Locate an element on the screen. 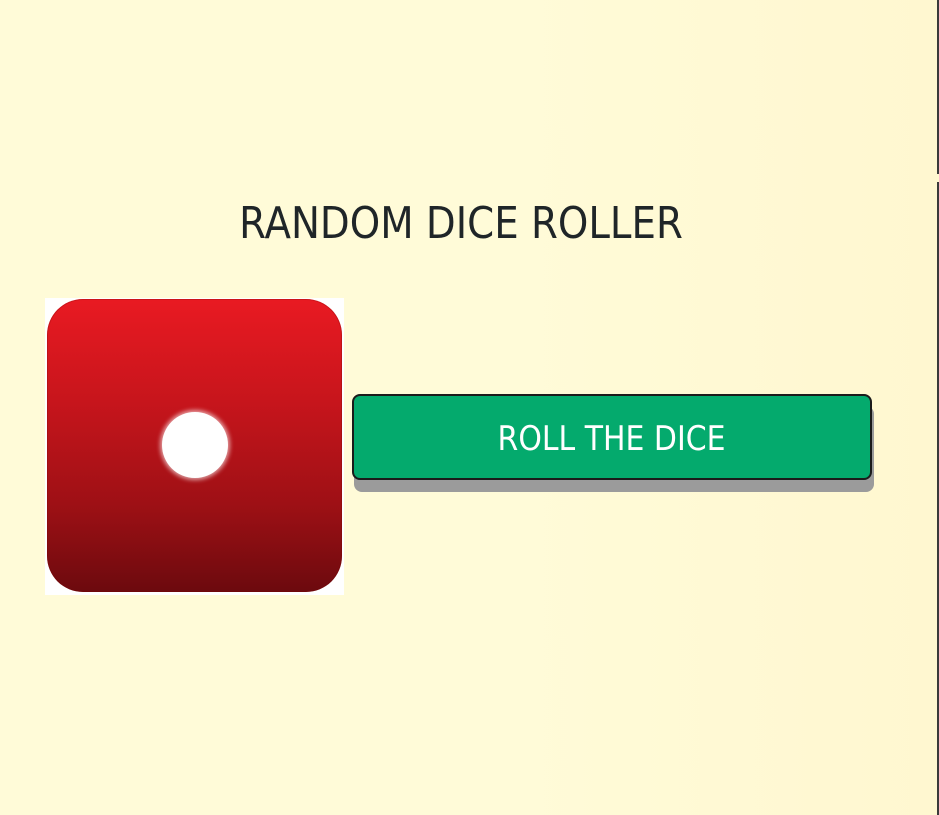  roll-dice-label: ROLL THE DICE is located at coordinates (612, 439).